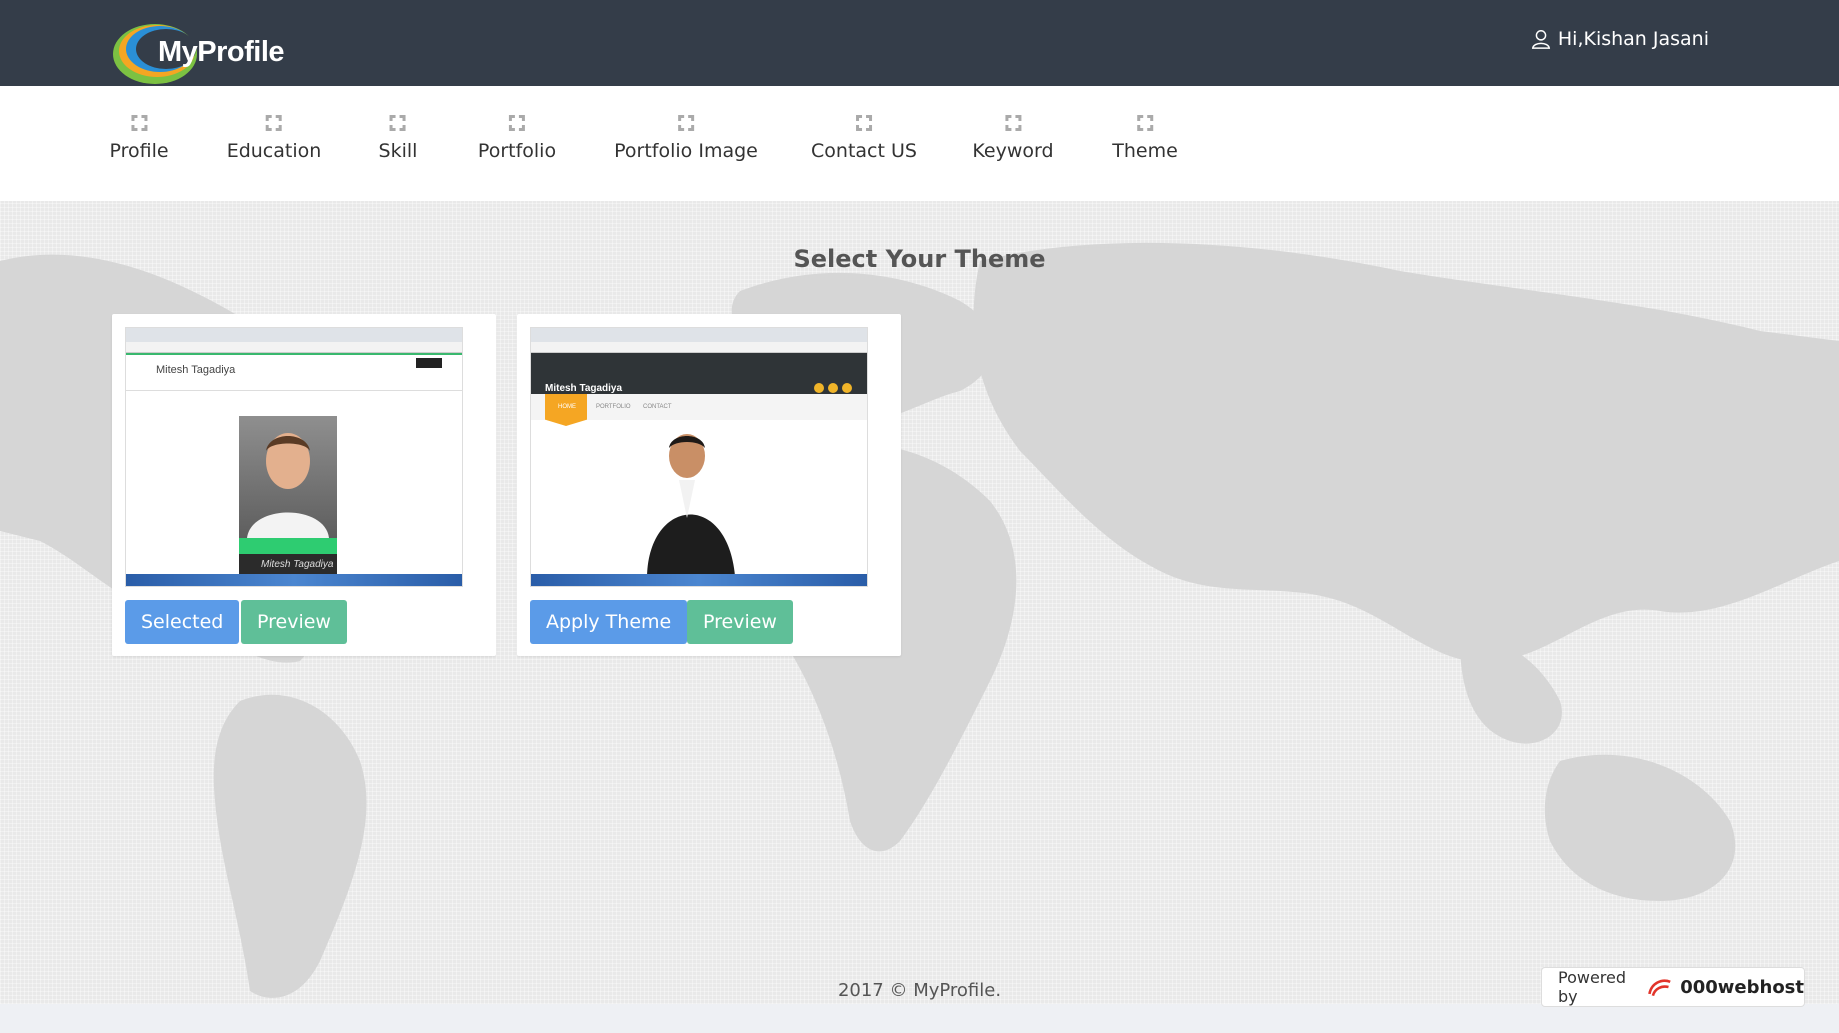 Image resolution: width=1839 pixels, height=1033 pixels. I want to click on thumb-signature: Mitesh Tagadiya, so click(297, 564).